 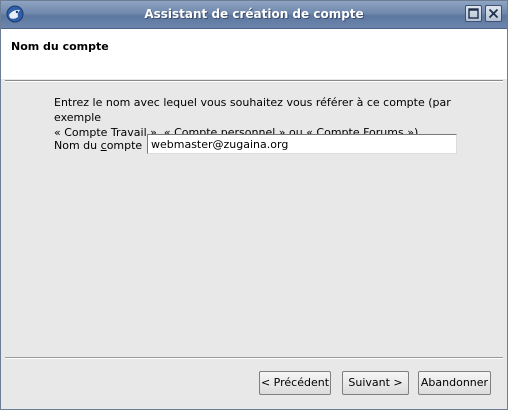 What do you see at coordinates (375, 383) in the screenshot?
I see `next-button: Suivant >` at bounding box center [375, 383].